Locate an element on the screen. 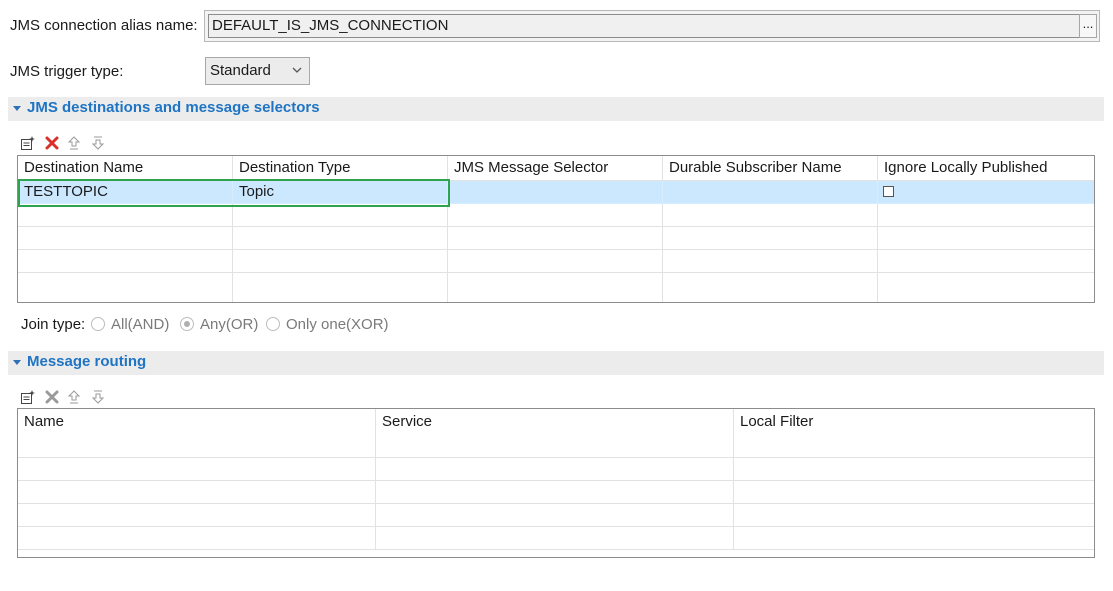 This screenshot has height=591, width=1113. radio-all-and-label: All(AND) is located at coordinates (140, 324).